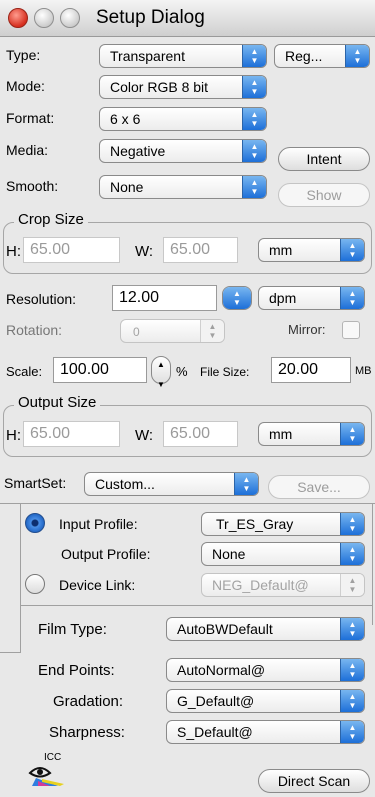 Image resolution: width=375 pixels, height=797 pixels. Describe the element at coordinates (98, 524) in the screenshot. I see `input-profile-label: Input Profile:` at that location.